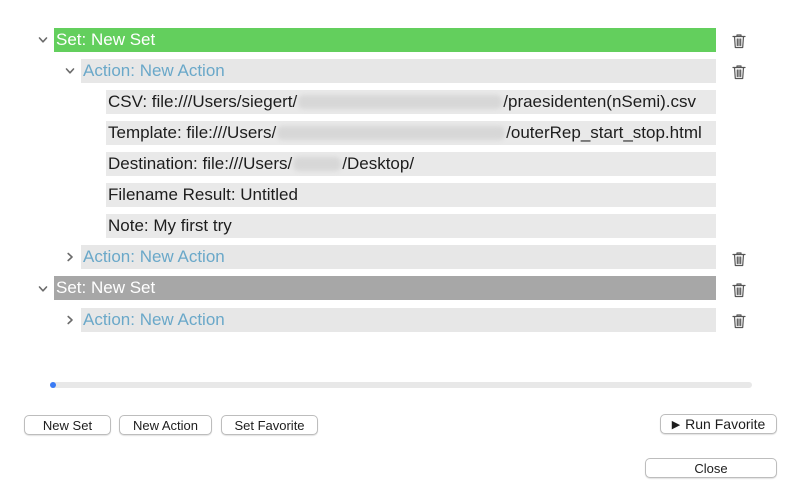 The width and height of the screenshot is (800, 500). What do you see at coordinates (67, 425) in the screenshot?
I see `new-set-button: New Set` at bounding box center [67, 425].